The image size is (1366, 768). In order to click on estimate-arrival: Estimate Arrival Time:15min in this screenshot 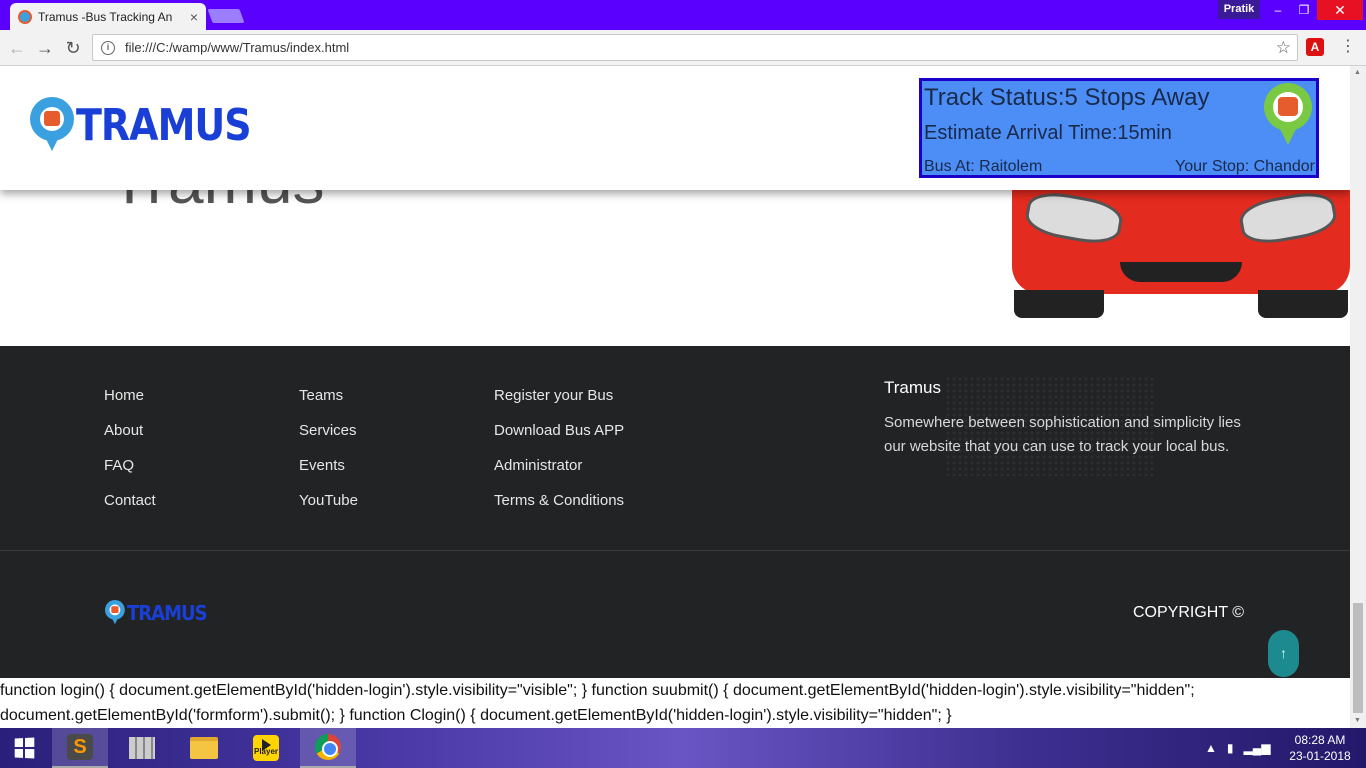, I will do `click(1048, 133)`.